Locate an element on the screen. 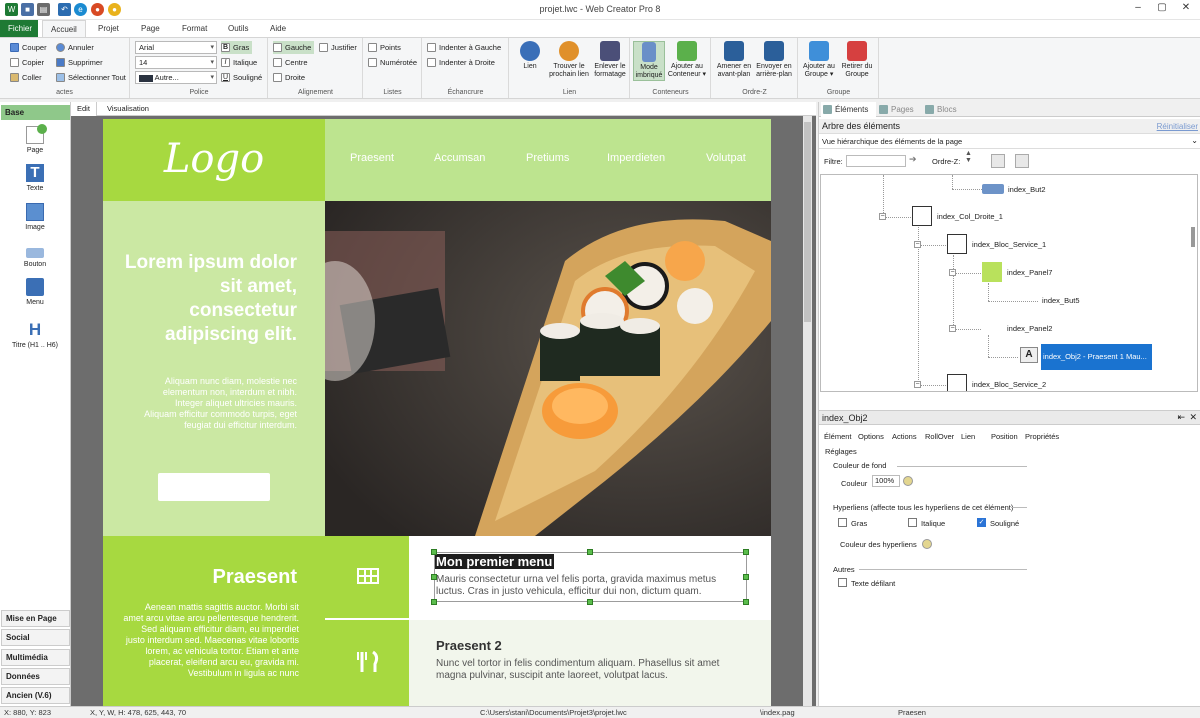 The image size is (1200, 718). font-select: Arial ▾ is located at coordinates (176, 47).